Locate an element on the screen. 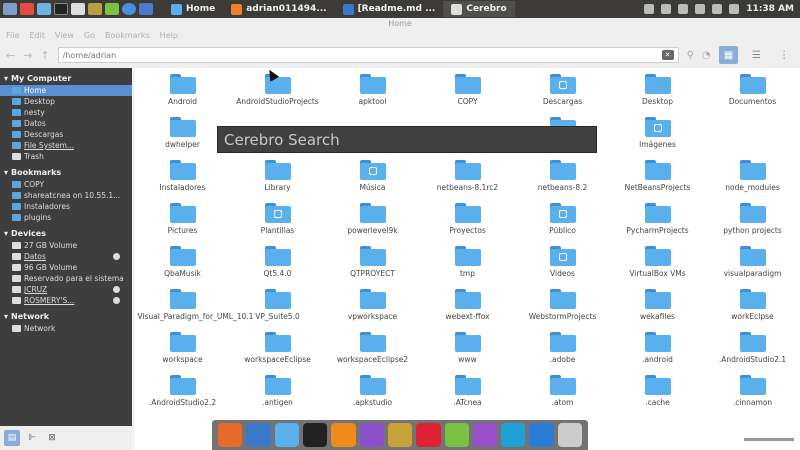 The height and width of the screenshot is (450, 800). file-item: COPY is located at coordinates (467, 93).